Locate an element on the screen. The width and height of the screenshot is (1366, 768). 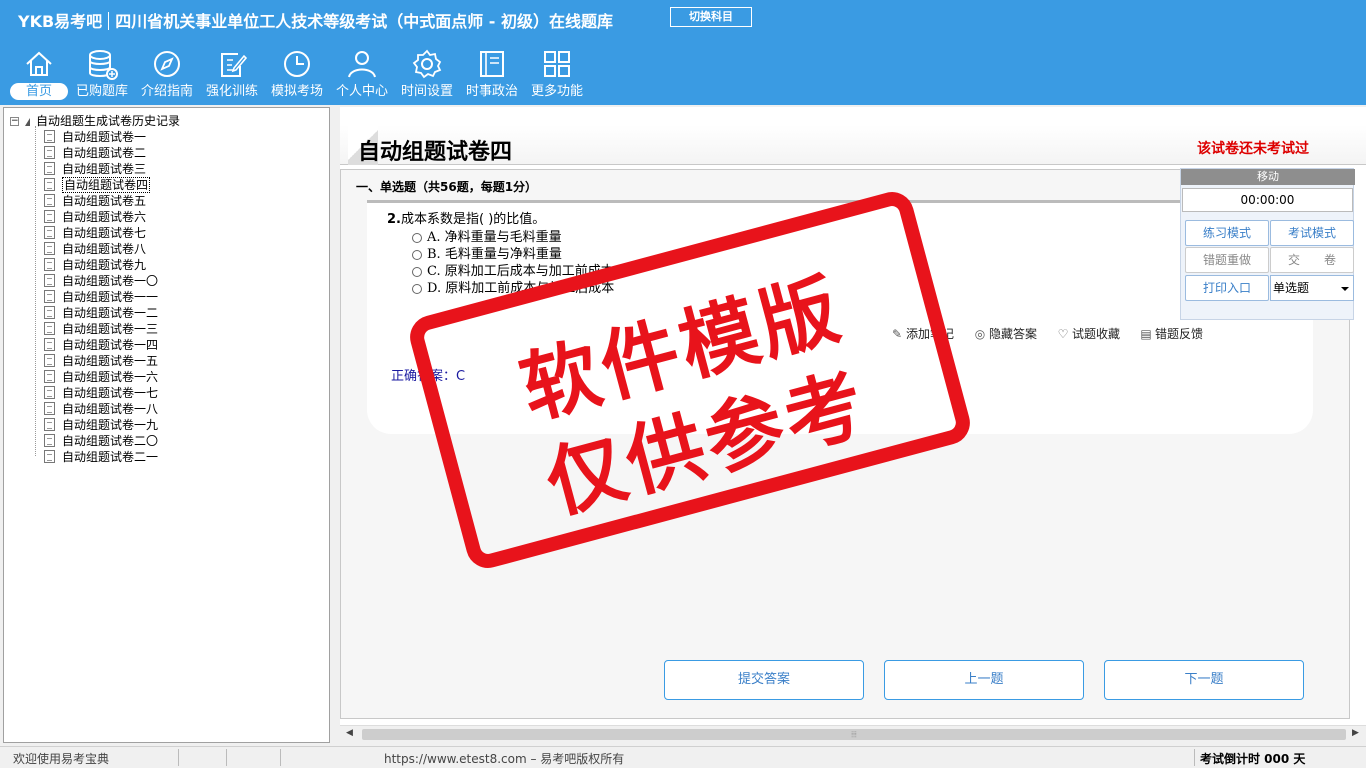
edit-icon is located at coordinates (234, 65).